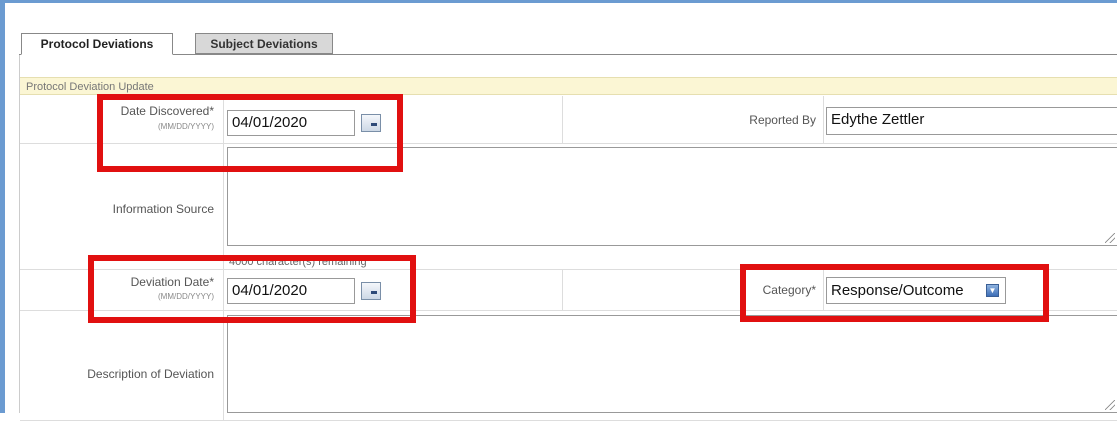 The image size is (1117, 421). Describe the element at coordinates (250, 133) in the screenshot. I see `highlight-box-date-discovered` at that location.